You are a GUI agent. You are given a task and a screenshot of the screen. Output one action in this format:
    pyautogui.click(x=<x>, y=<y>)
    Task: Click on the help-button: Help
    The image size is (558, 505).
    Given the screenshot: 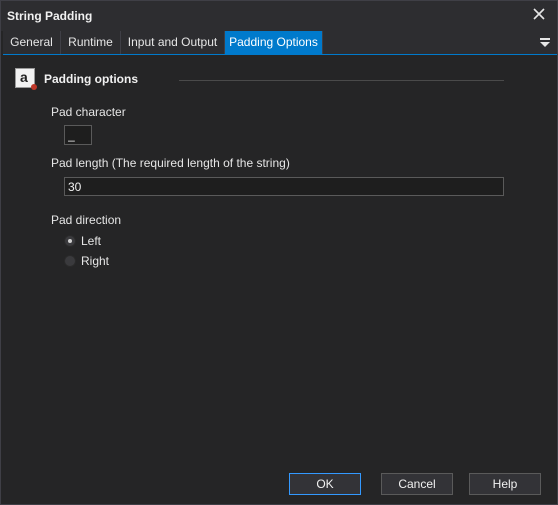 What is the action you would take?
    pyautogui.click(x=505, y=484)
    